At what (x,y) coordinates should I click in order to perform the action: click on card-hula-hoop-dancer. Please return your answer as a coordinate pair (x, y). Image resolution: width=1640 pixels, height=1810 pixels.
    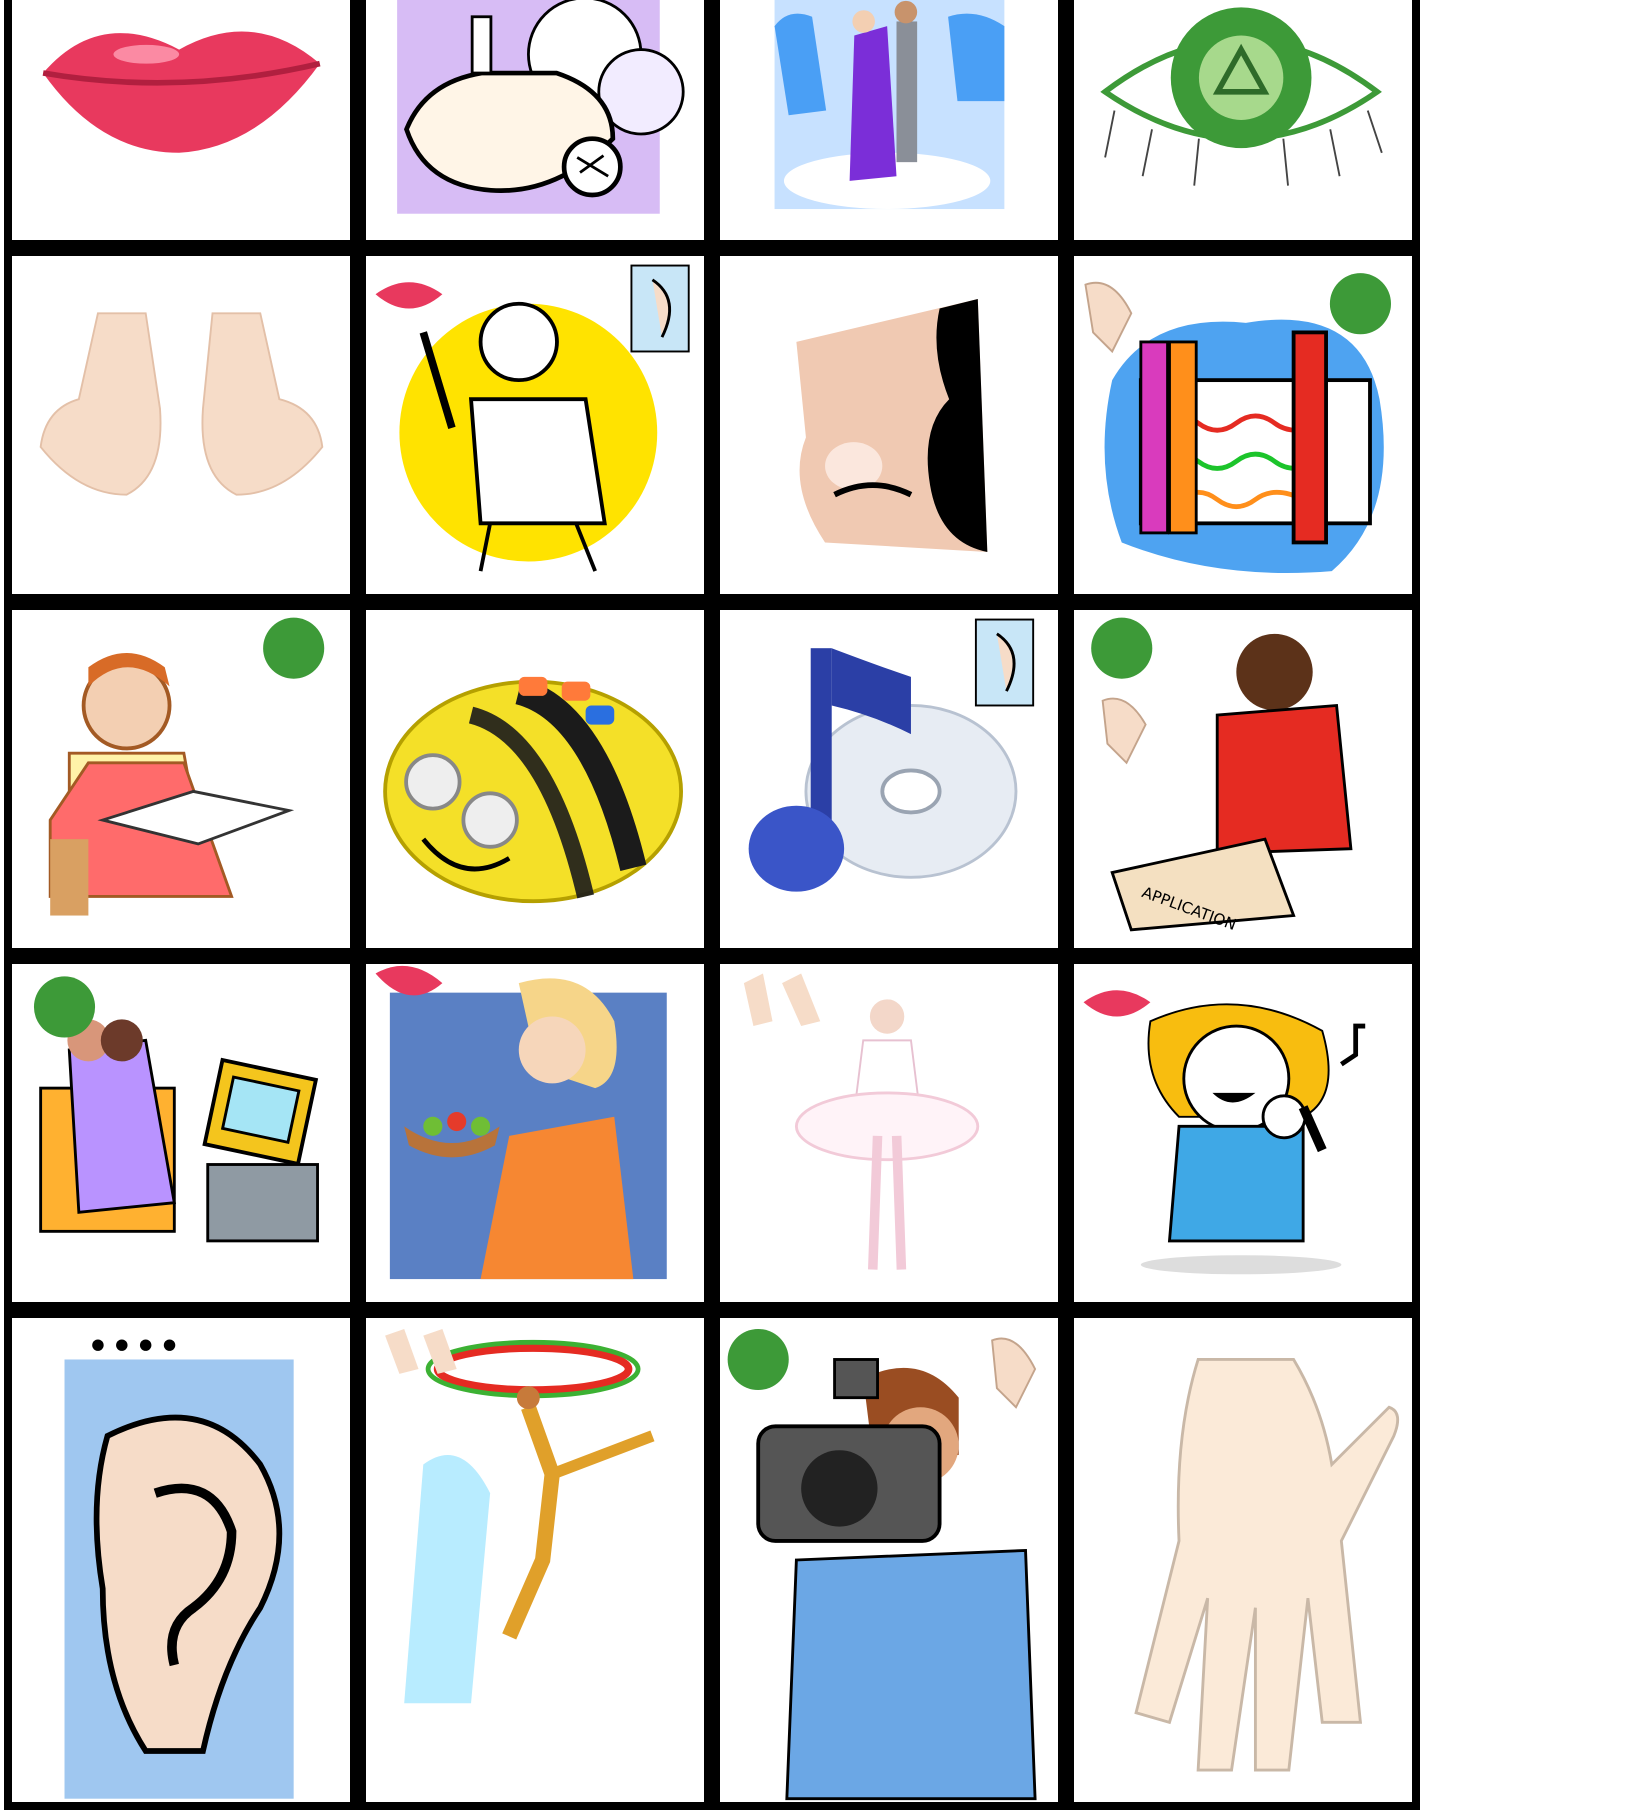
    Looking at the image, I should click on (535, 1560).